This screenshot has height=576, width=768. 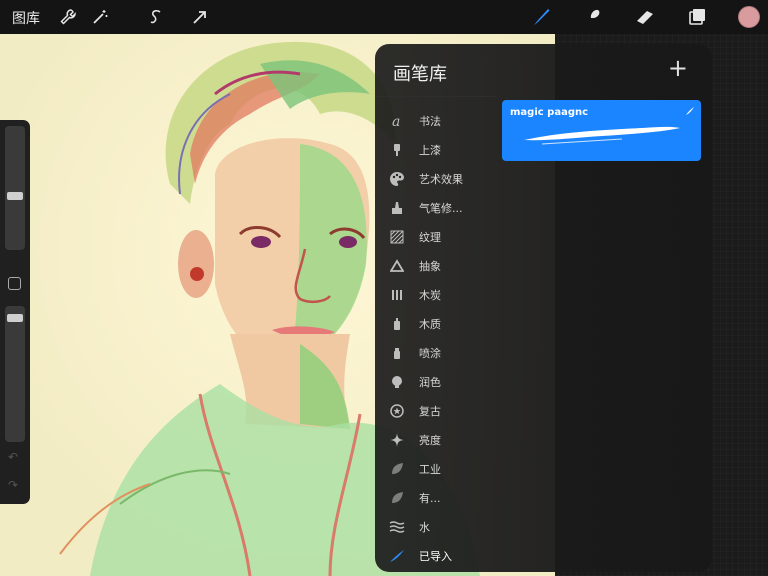 What do you see at coordinates (200, 17) in the screenshot?
I see `transform-arrow-icon` at bounding box center [200, 17].